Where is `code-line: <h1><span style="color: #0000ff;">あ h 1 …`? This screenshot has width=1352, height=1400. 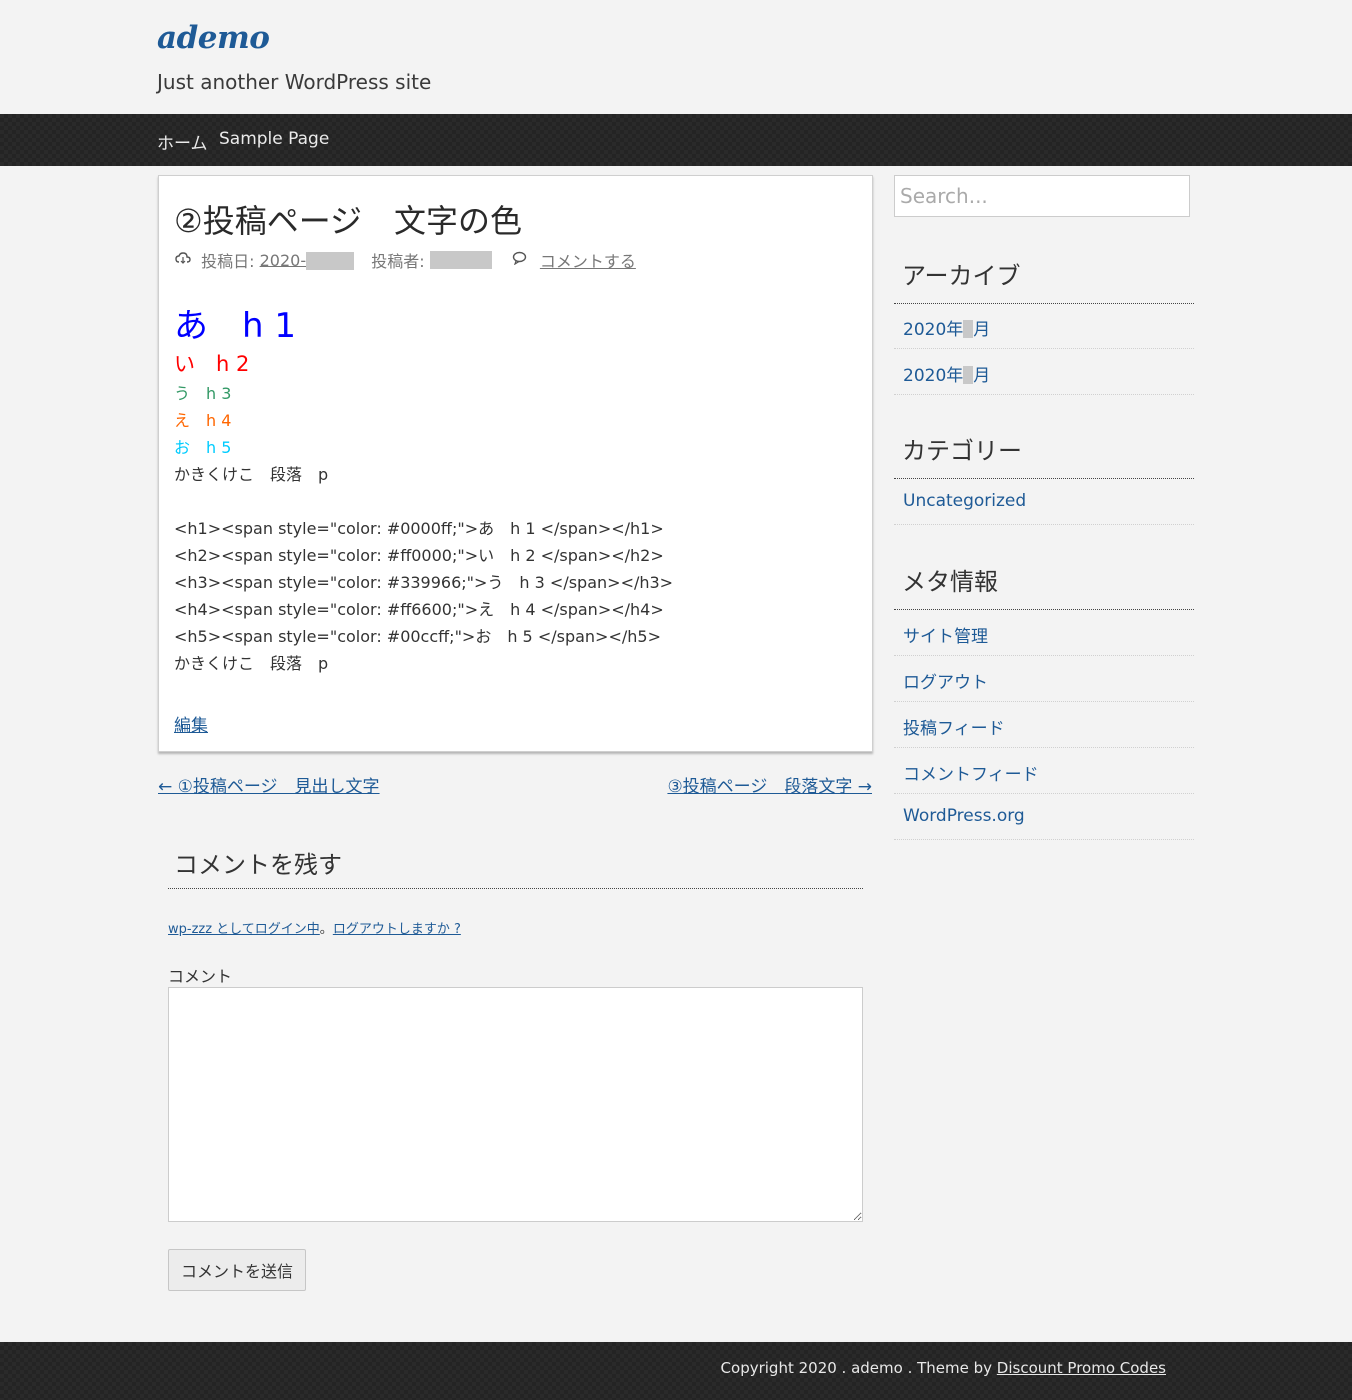 code-line: <h1><span style="color: #0000ff;">あ h 1 … is located at coordinates (419, 528).